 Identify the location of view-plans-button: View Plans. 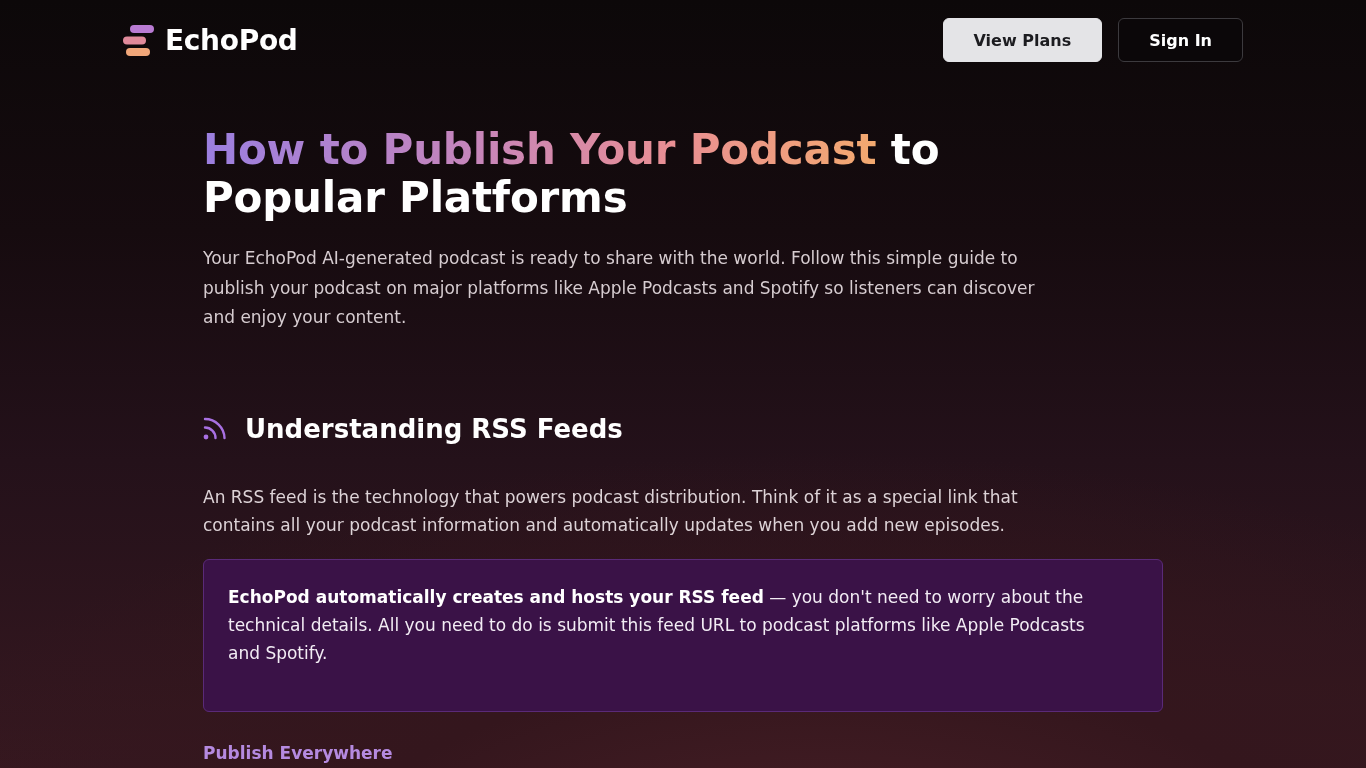
(1022, 40).